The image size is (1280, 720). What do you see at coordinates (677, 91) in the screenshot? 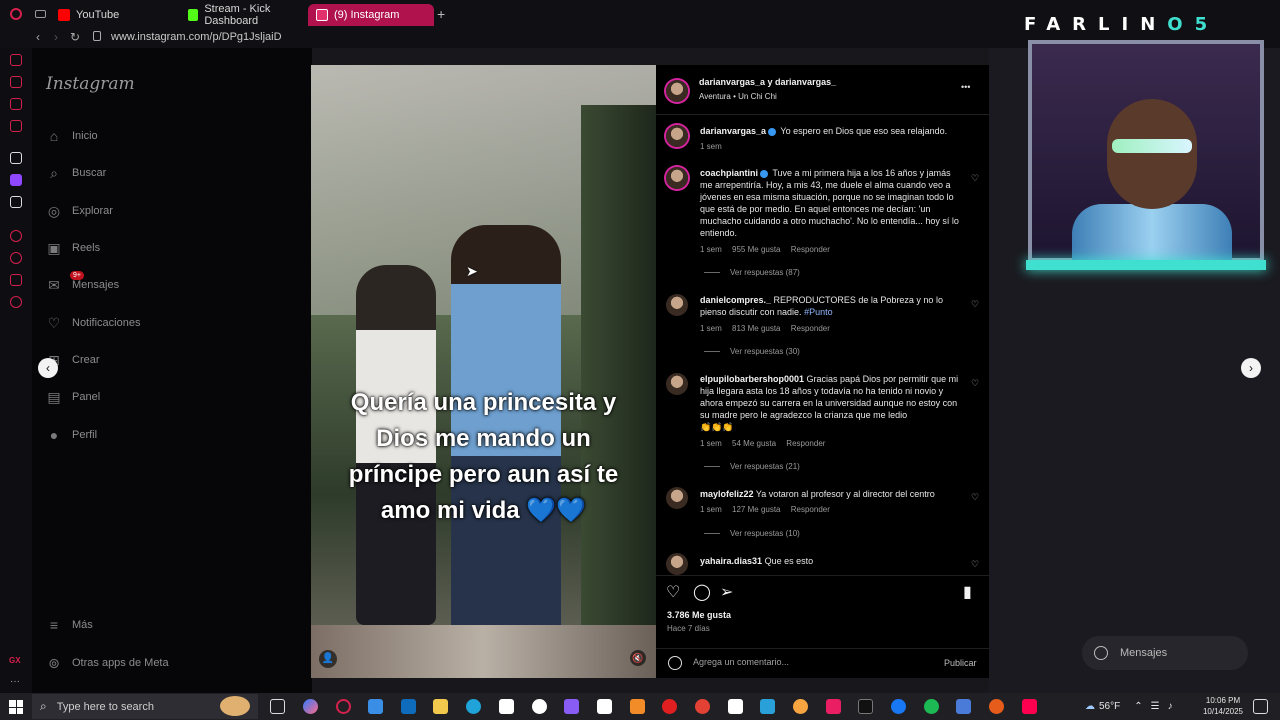
I see `post-author-avatar` at bounding box center [677, 91].